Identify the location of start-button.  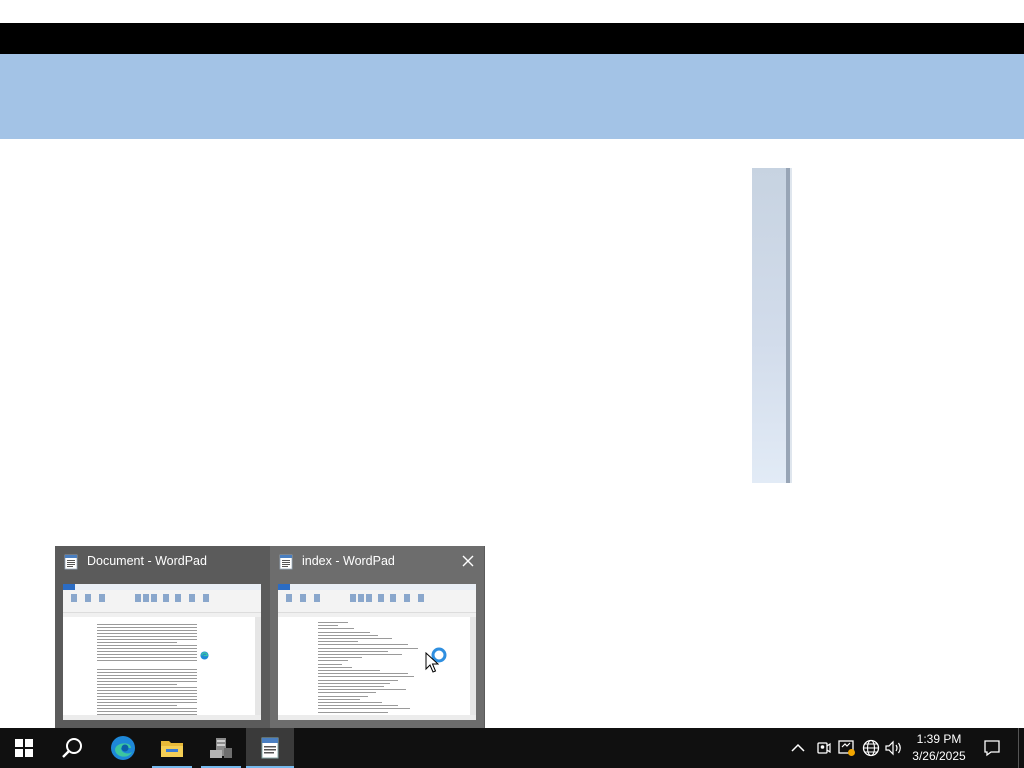
(24, 748).